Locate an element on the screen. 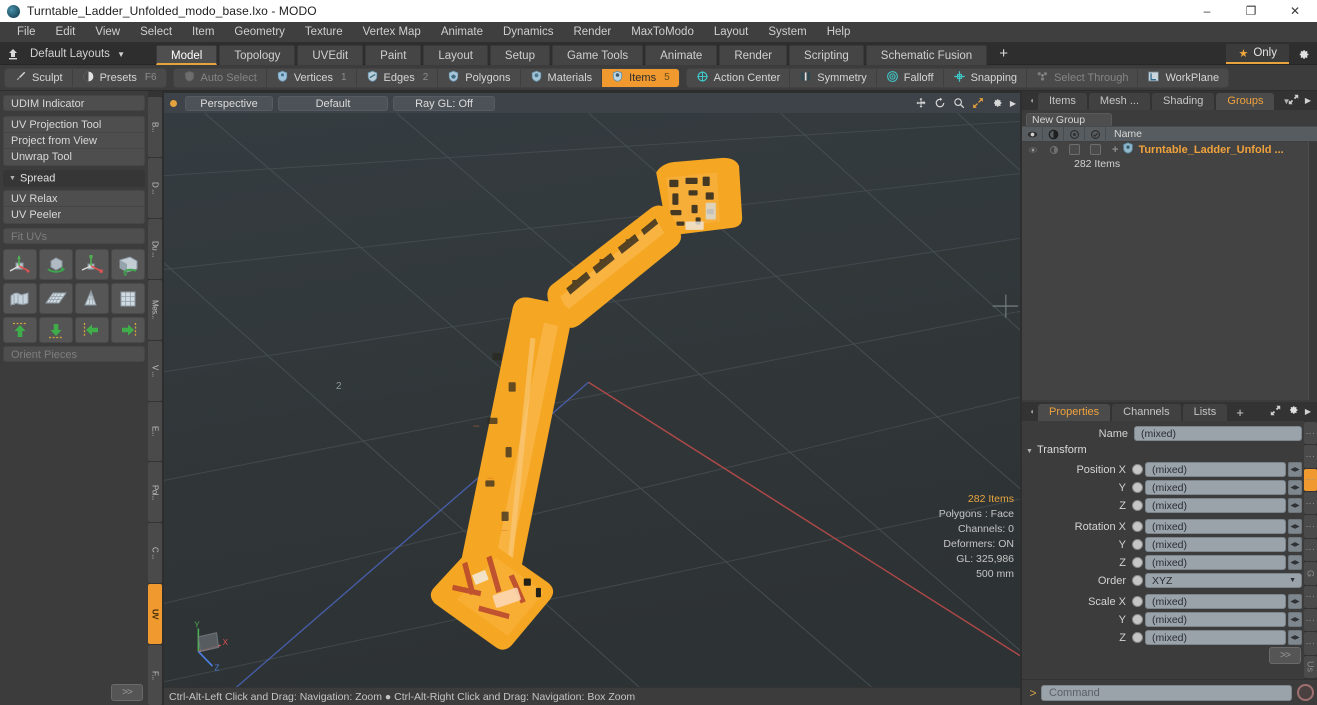 This screenshot has width=1317, height=705. properties-vertical-tab-10: Us is located at coordinates (1310, 666).